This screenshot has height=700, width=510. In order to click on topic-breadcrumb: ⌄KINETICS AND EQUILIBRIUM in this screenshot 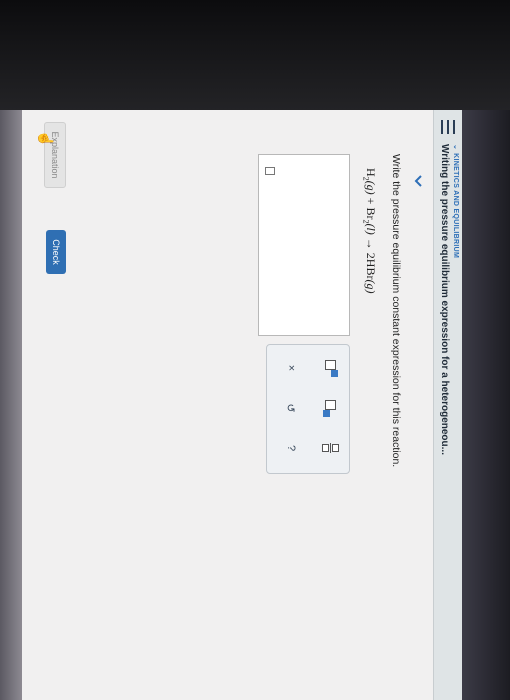, I will do `click(456, 201)`.